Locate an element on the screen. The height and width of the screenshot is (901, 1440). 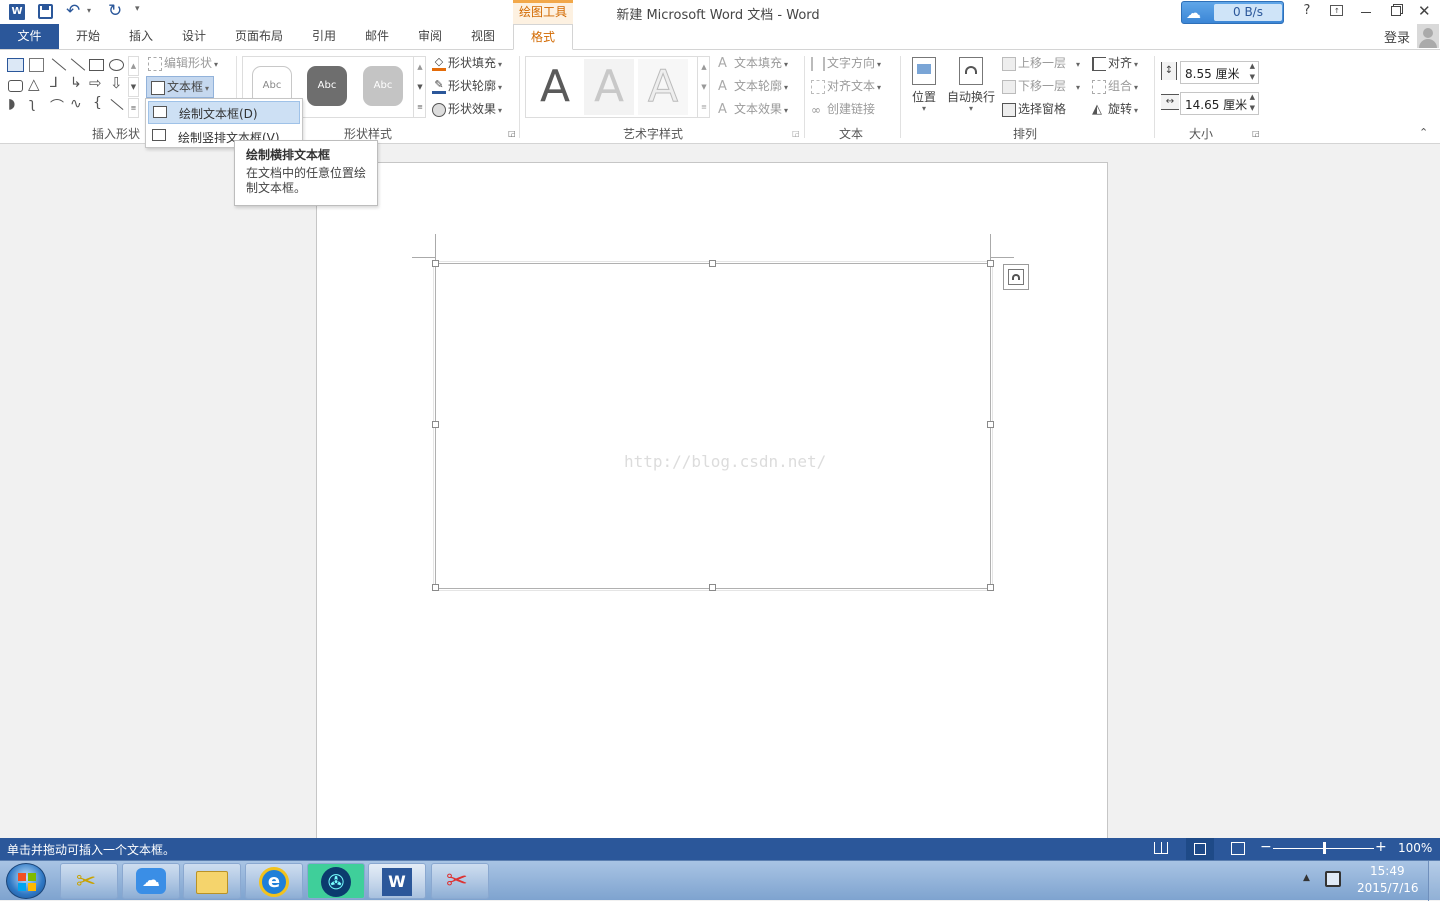
brace-shape-icon: { is located at coordinates (97, 103).